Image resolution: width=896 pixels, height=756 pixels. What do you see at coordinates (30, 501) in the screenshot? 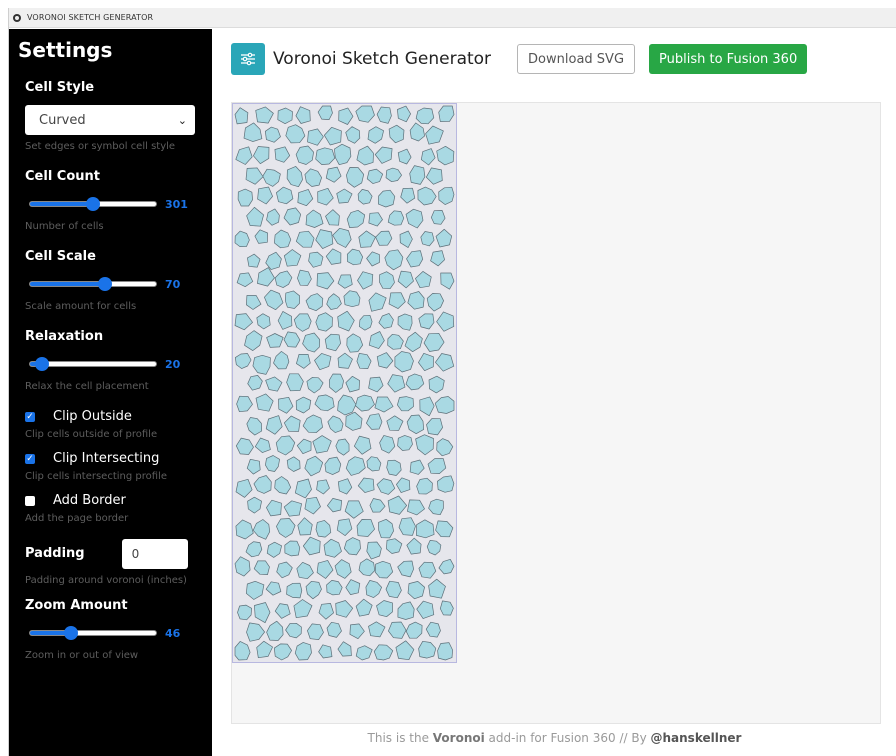
I see `add-border-checkbox` at bounding box center [30, 501].